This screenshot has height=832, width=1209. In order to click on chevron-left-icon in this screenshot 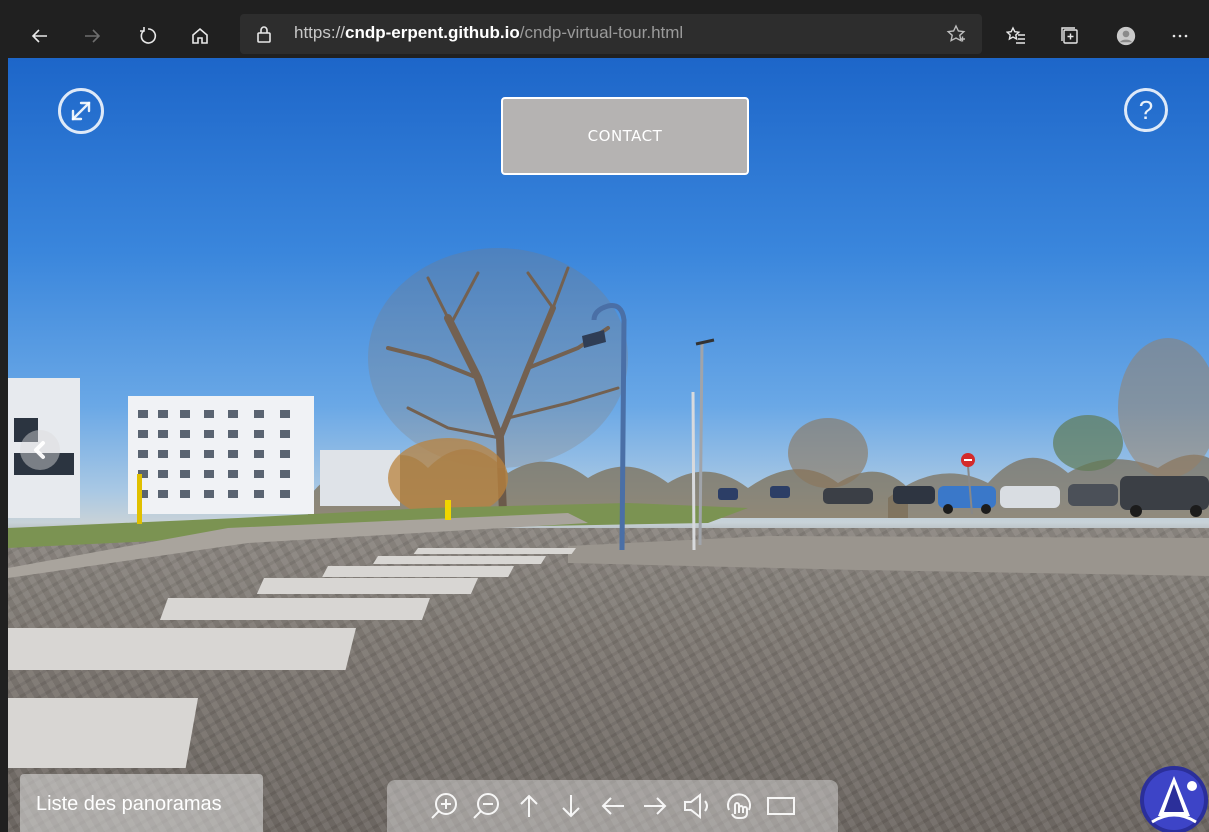, I will do `click(39, 450)`.